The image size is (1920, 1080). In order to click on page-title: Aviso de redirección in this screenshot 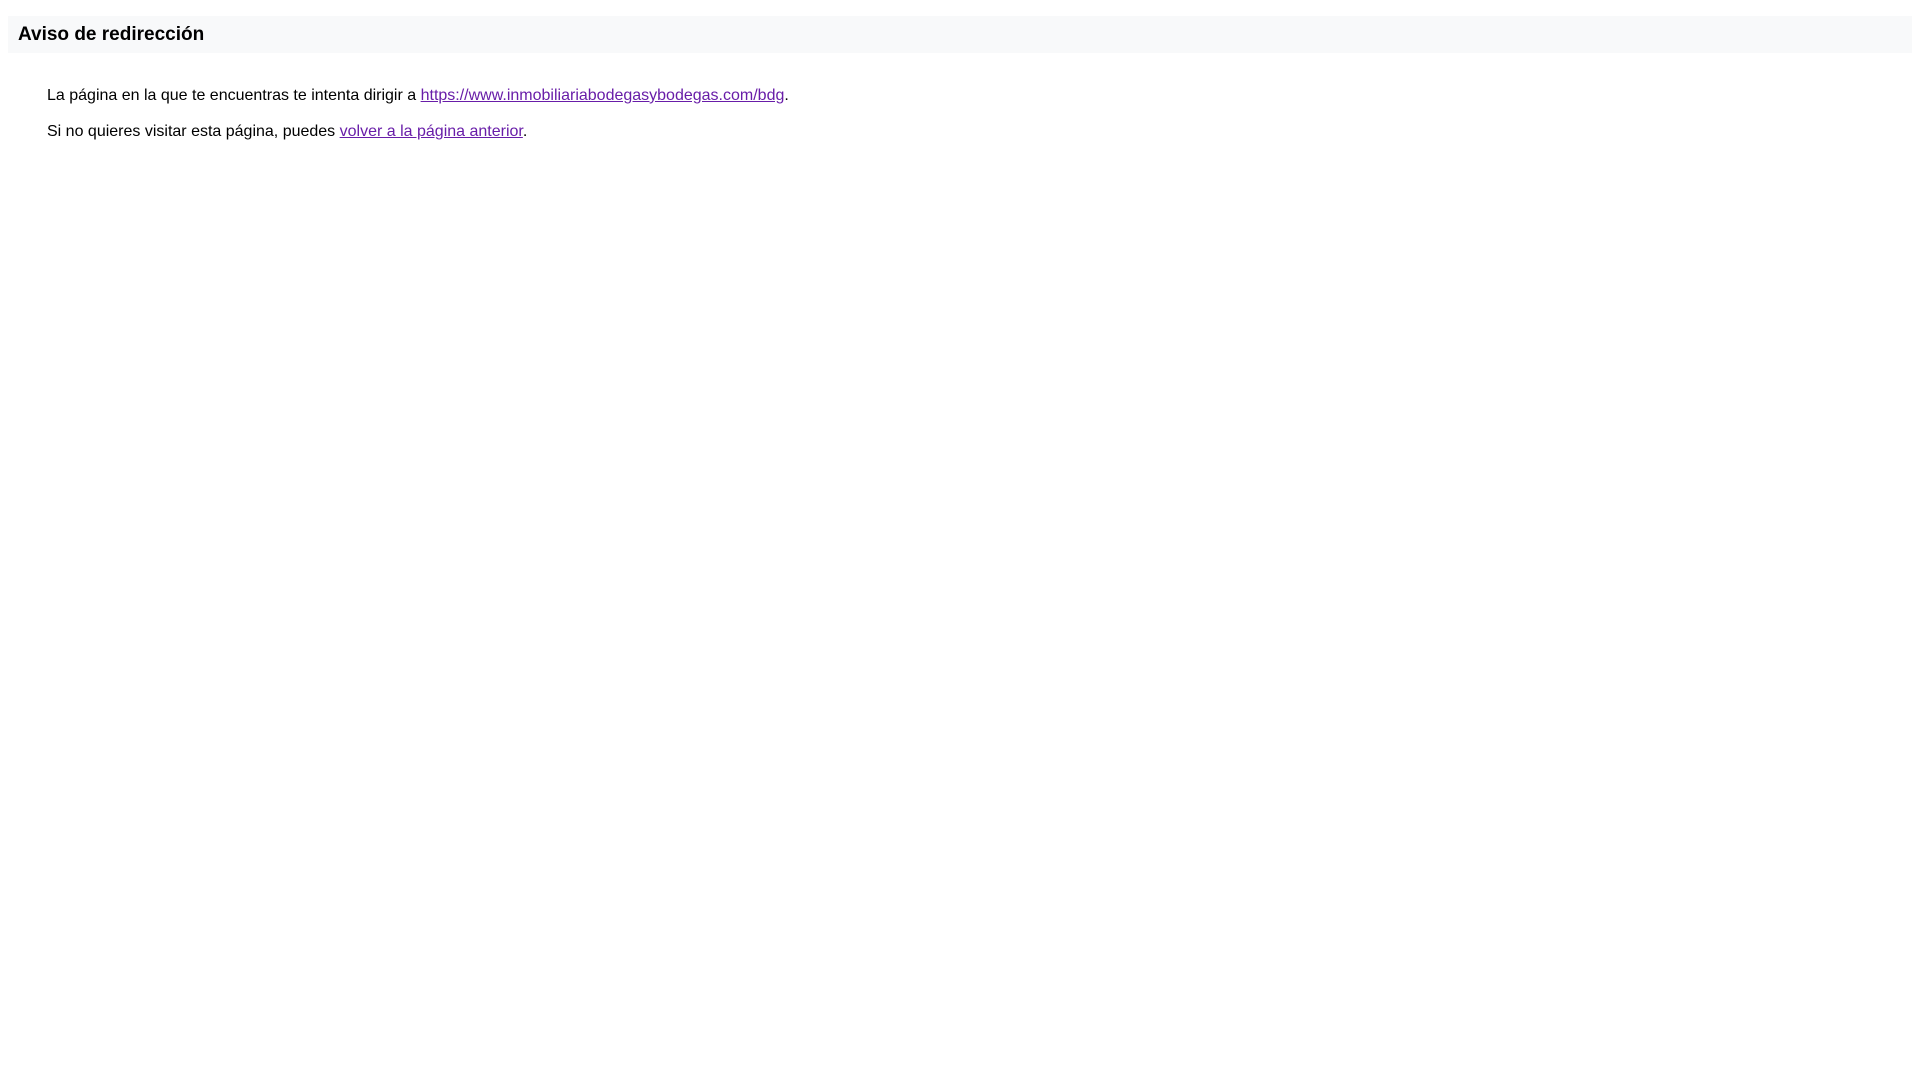, I will do `click(111, 34)`.